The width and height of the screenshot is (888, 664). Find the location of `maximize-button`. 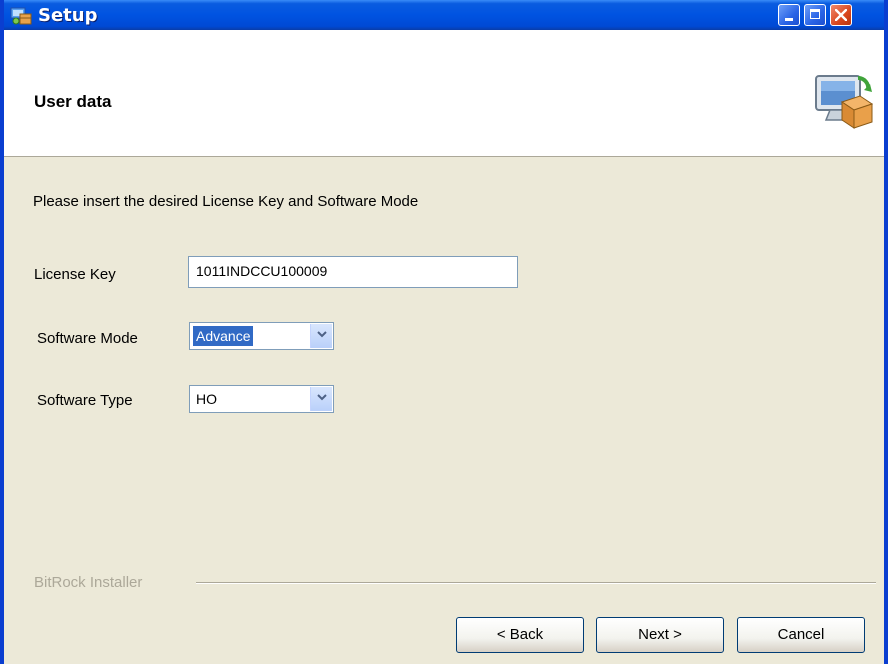

maximize-button is located at coordinates (815, 15).